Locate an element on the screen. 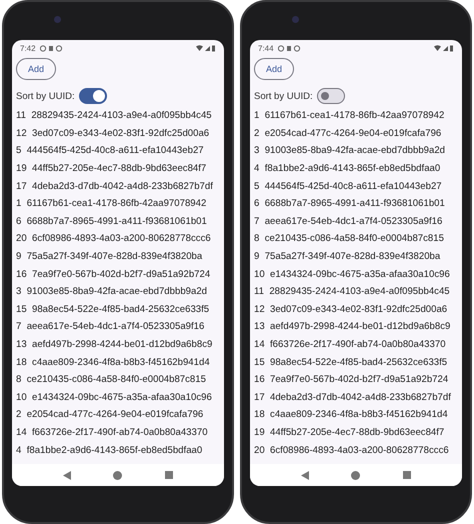 Image resolution: width=474 pixels, height=524 pixels. status-time: 7:42 is located at coordinates (28, 48).